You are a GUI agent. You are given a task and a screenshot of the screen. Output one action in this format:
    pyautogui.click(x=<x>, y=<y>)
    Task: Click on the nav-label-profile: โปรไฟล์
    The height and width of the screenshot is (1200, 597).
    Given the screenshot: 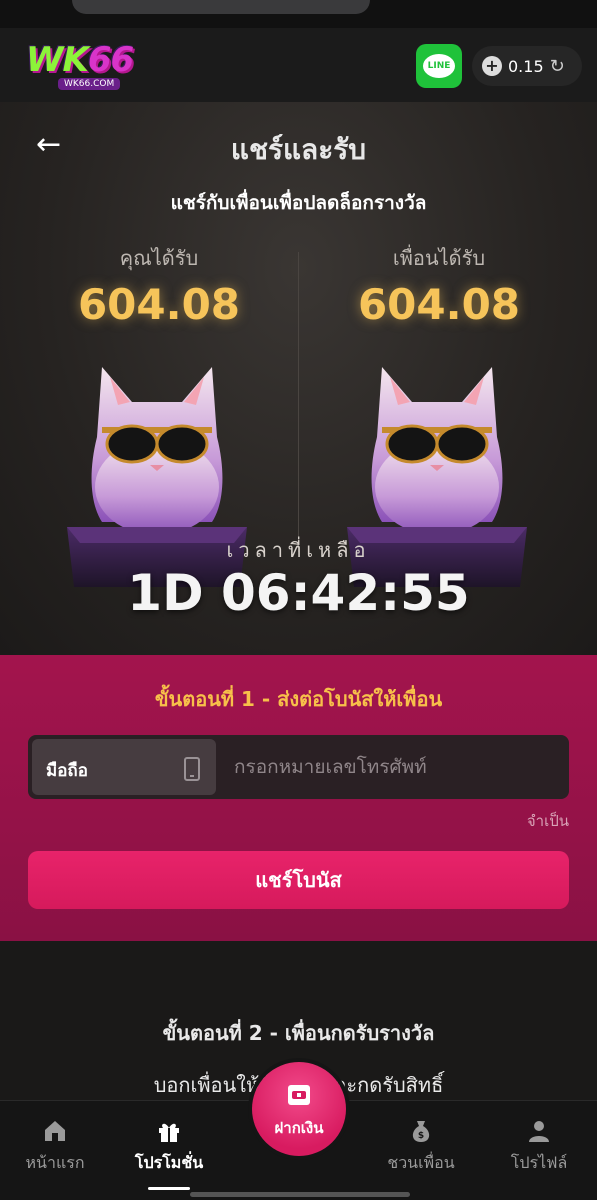 What is the action you would take?
    pyautogui.click(x=539, y=1162)
    